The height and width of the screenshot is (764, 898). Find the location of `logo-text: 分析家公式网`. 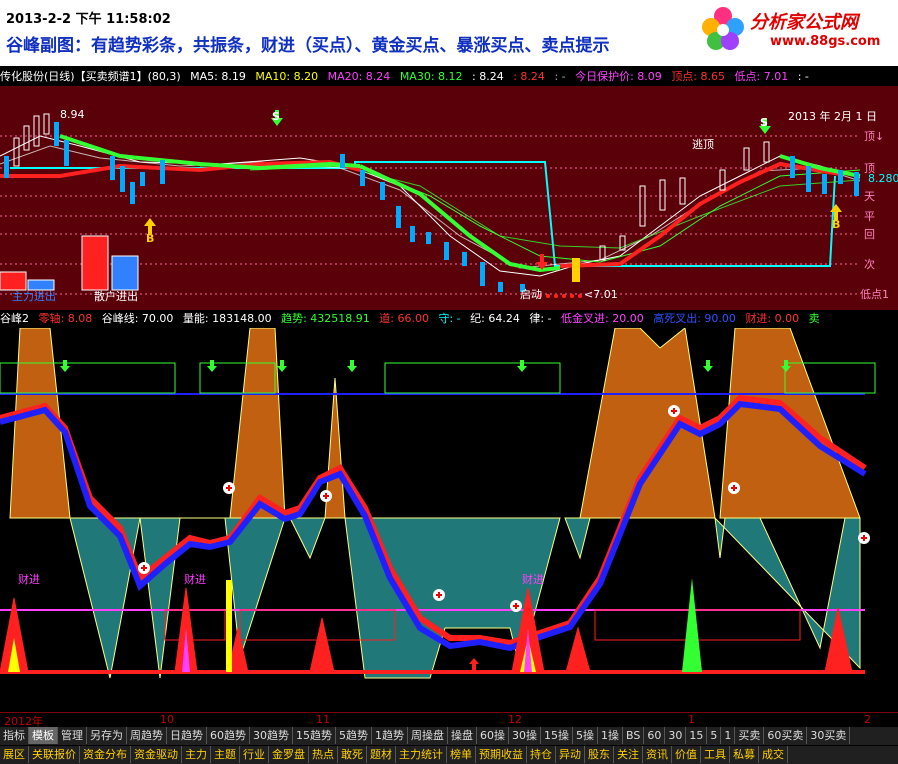

logo-text: 分析家公式网 is located at coordinates (804, 22).